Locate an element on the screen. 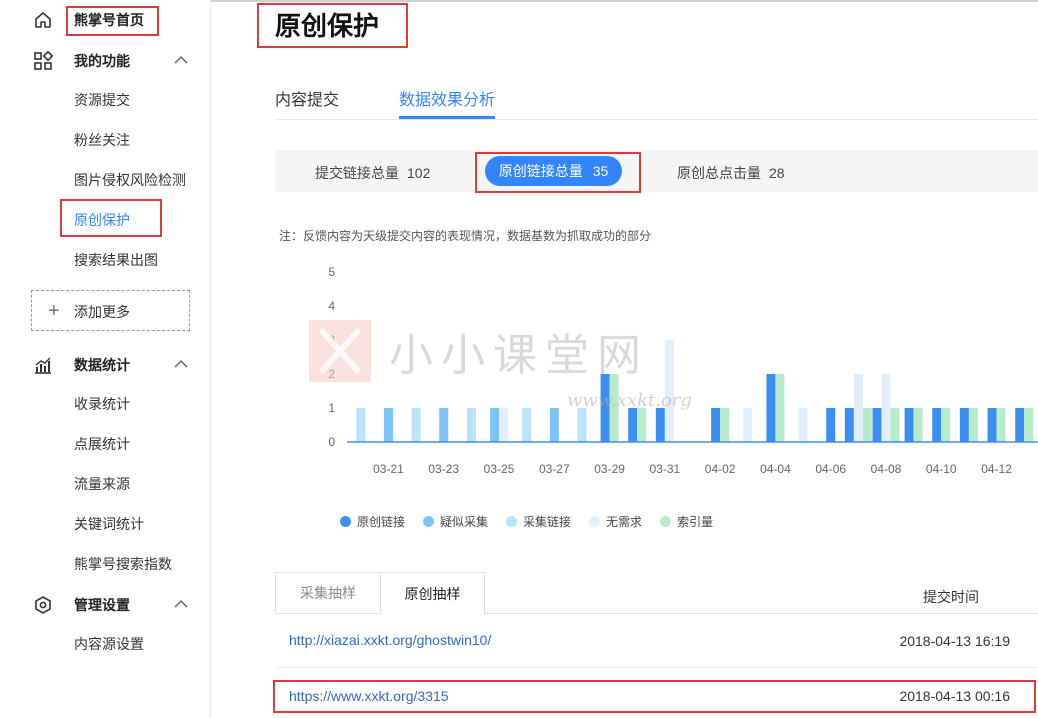  x-tick-label: 03-31 is located at coordinates (665, 469).